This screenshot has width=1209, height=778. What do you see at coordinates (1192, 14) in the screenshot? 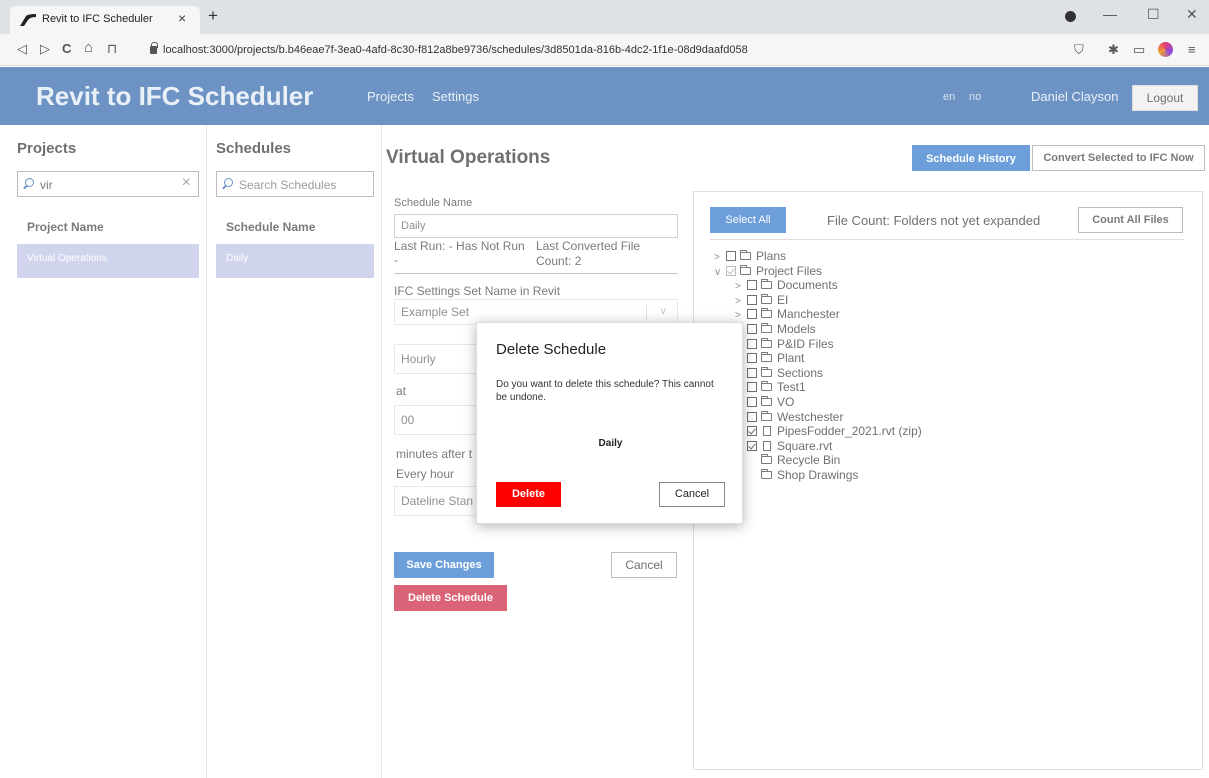
I see `window-close-button: ✕` at bounding box center [1192, 14].